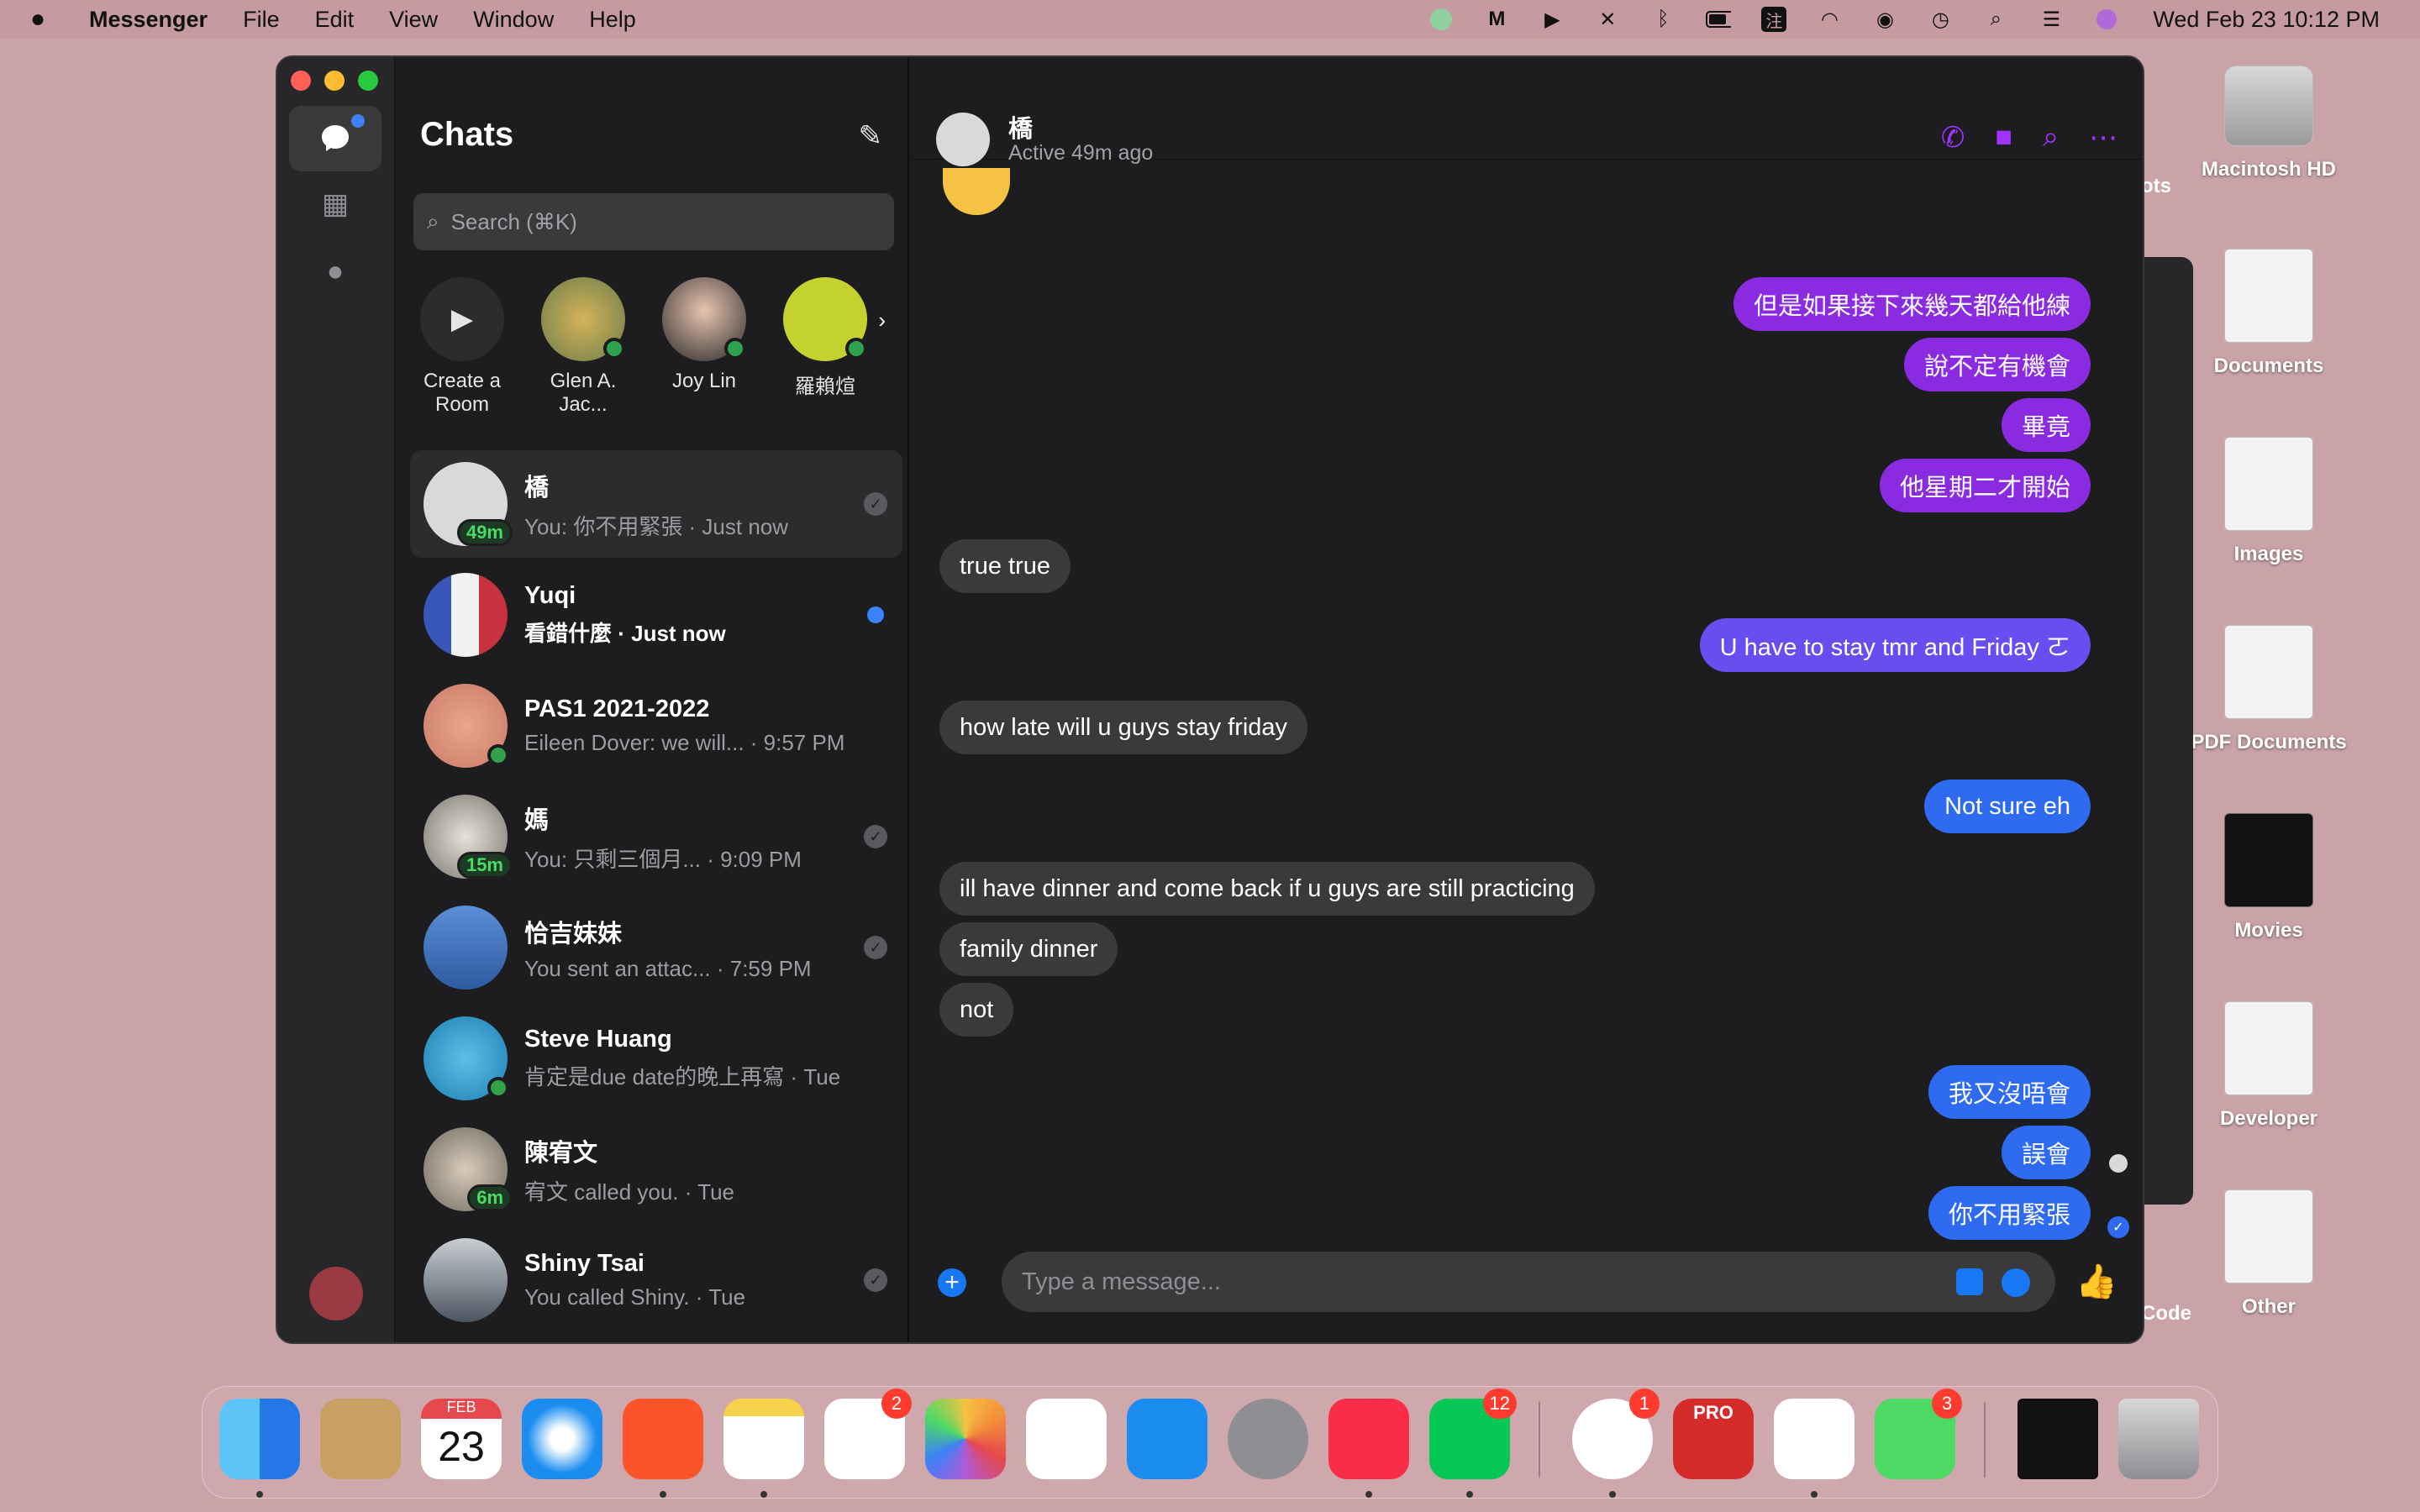 The image size is (2420, 1512). I want to click on chevron-right-icon: ›, so click(882, 320).